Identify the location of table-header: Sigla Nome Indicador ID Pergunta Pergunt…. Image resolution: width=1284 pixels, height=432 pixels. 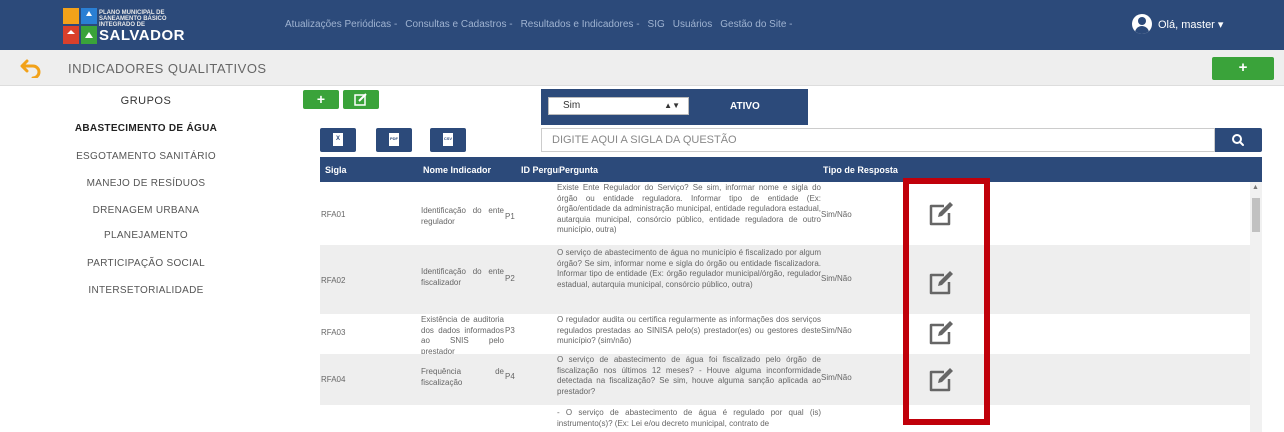
(791, 169).